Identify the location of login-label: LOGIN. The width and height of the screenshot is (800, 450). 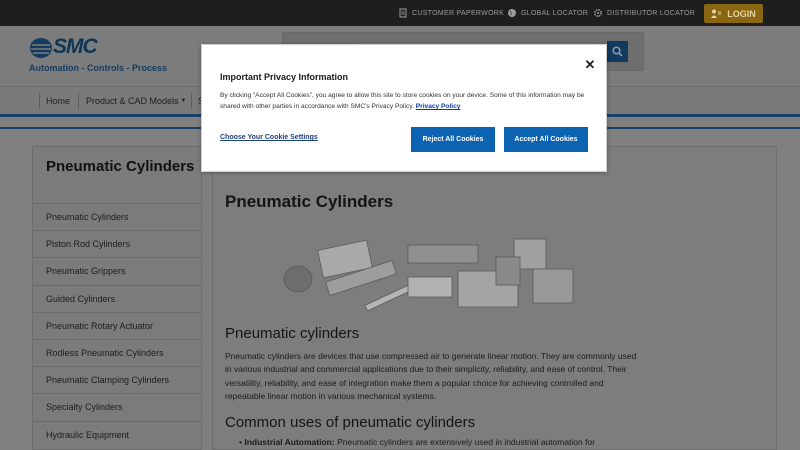
(741, 13).